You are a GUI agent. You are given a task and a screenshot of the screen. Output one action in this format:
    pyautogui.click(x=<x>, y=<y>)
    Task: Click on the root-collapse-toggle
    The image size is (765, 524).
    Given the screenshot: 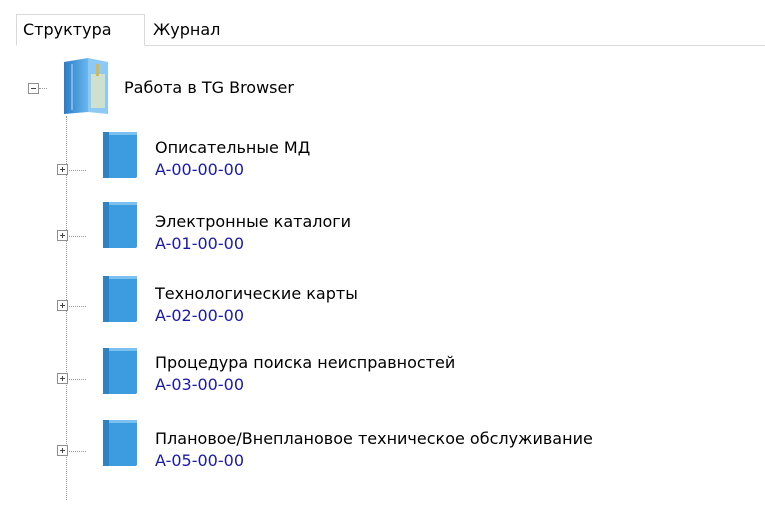 What is the action you would take?
    pyautogui.click(x=33, y=88)
    